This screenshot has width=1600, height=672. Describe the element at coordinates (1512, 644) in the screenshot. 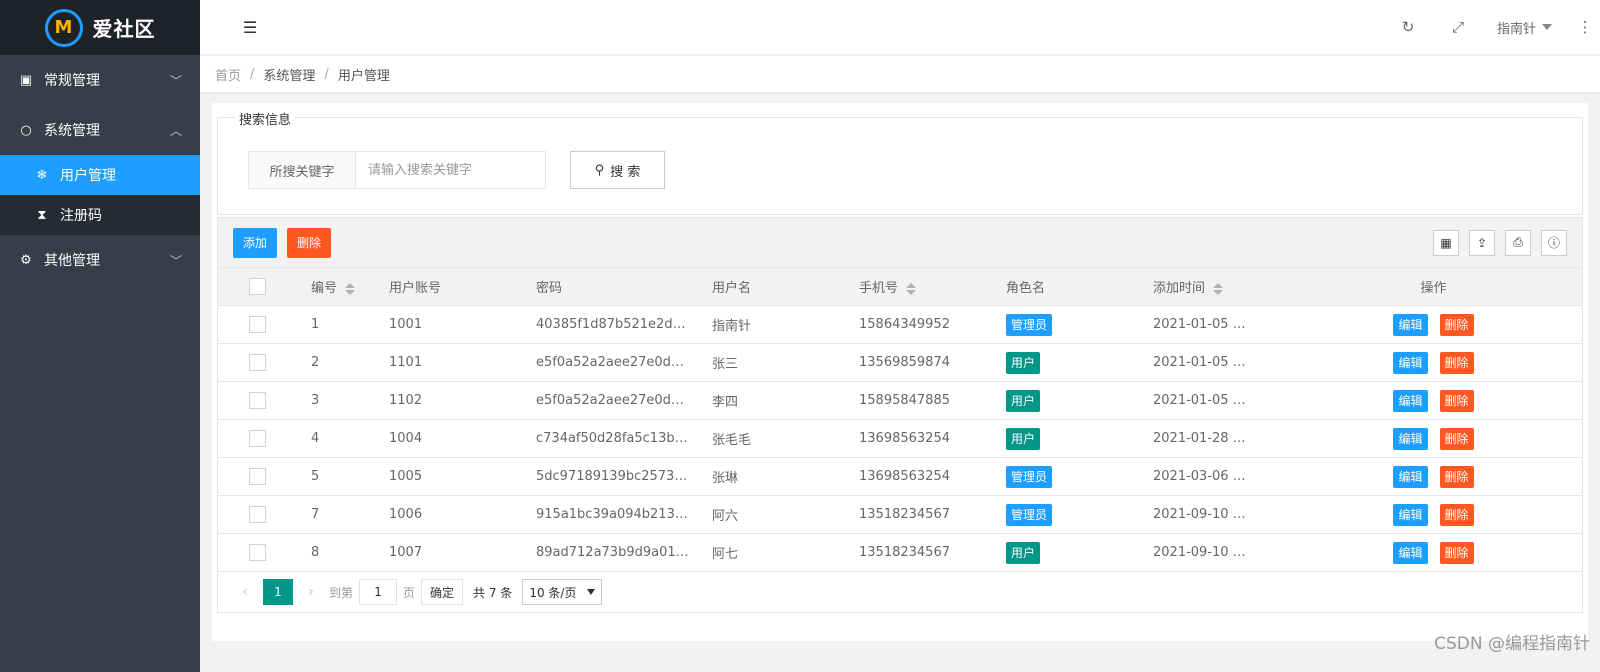

I see `watermark: CSDN @编程指南针` at that location.